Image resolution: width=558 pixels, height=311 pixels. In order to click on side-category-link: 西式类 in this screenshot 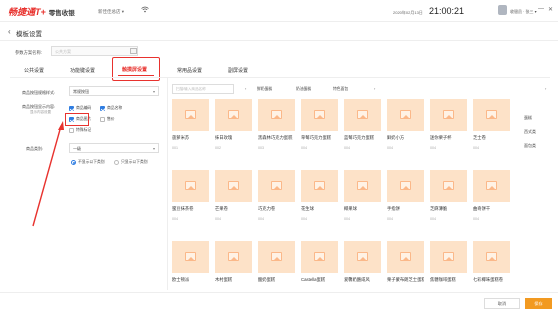, I will do `click(530, 132)`.